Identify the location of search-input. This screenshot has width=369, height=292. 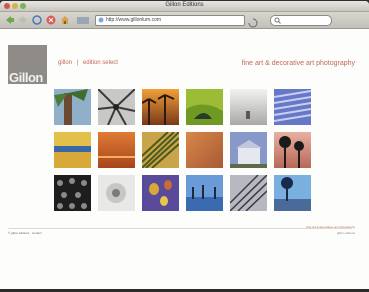
(301, 20).